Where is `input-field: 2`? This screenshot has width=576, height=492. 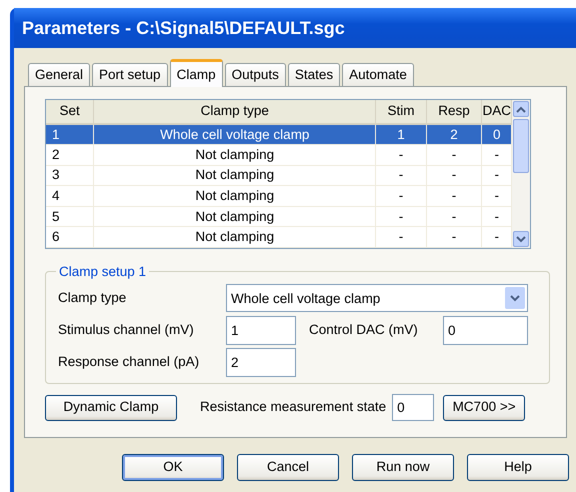
input-field: 2 is located at coordinates (261, 362).